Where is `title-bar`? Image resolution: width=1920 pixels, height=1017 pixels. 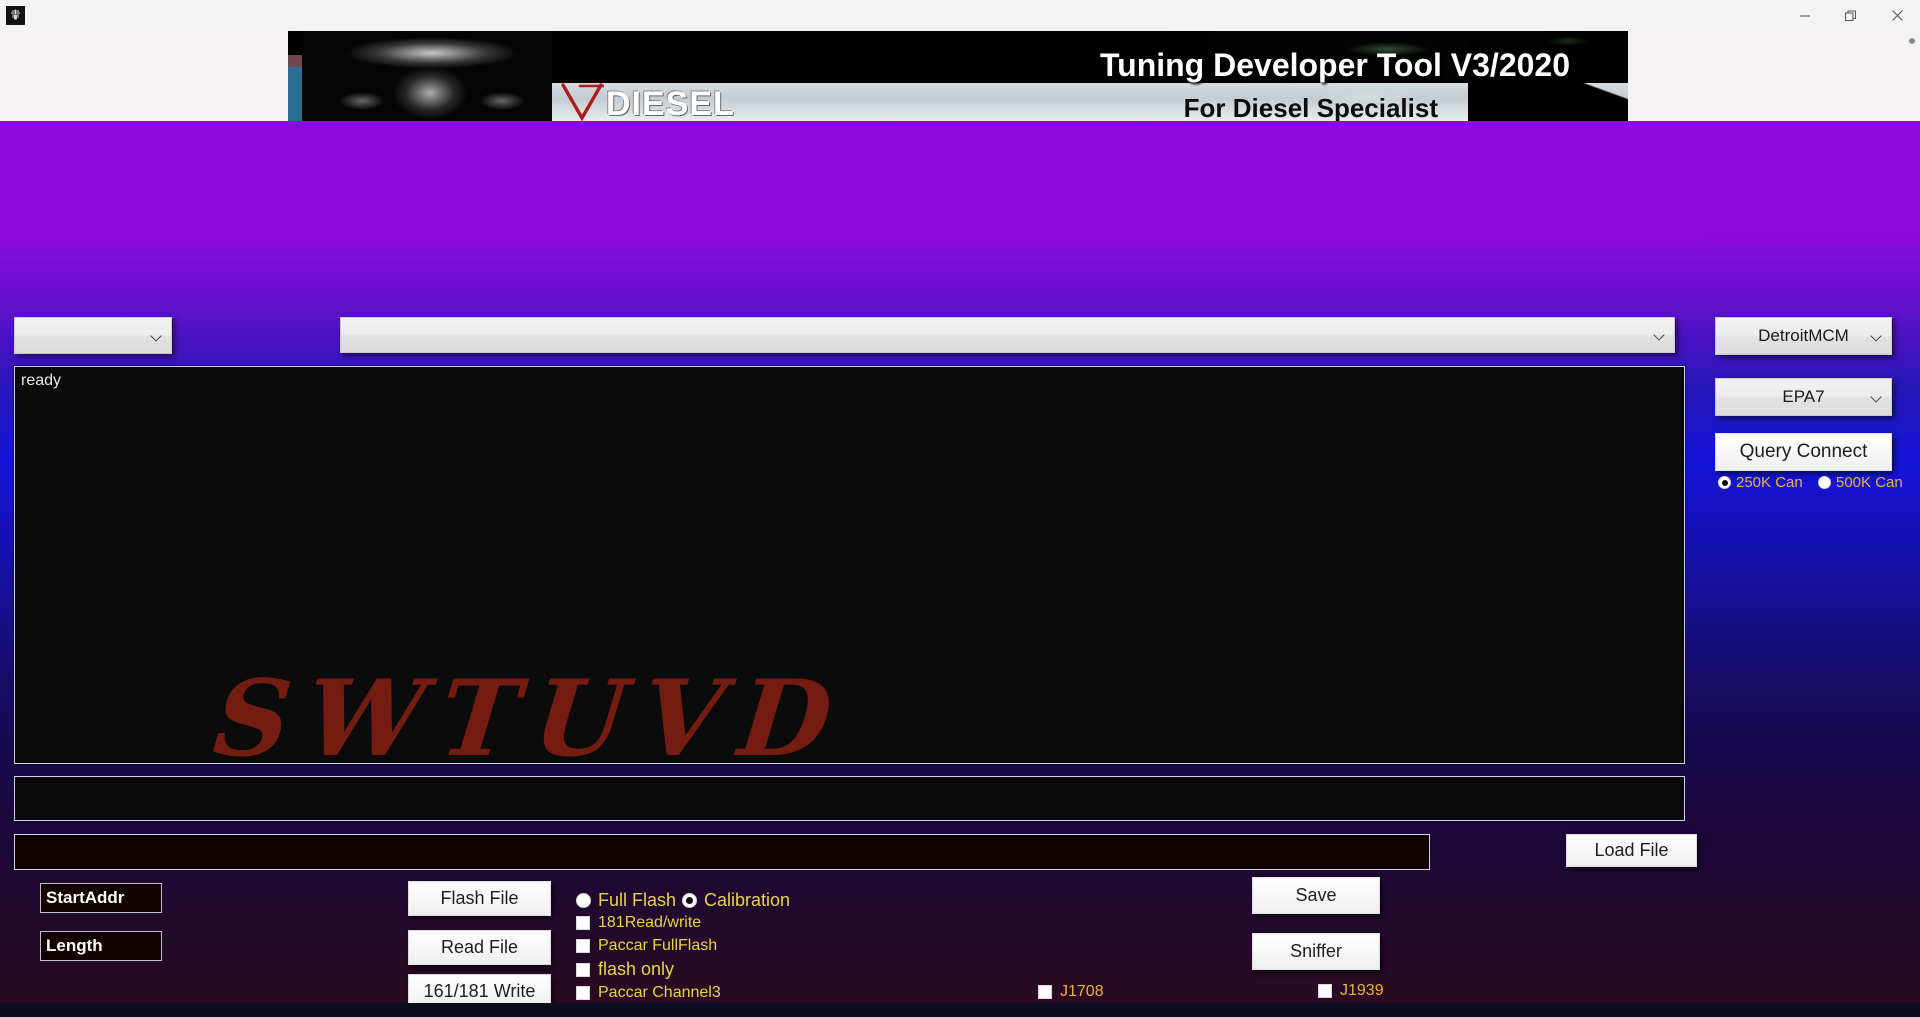
title-bar is located at coordinates (960, 15).